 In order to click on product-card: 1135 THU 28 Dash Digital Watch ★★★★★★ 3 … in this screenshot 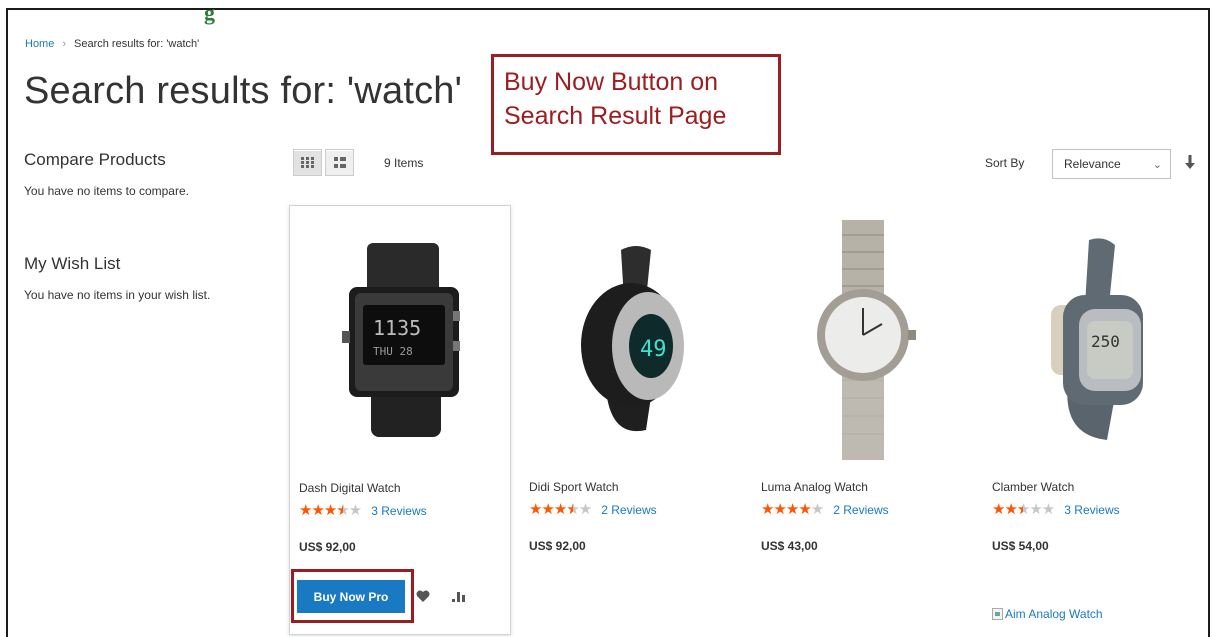, I will do `click(400, 420)`.